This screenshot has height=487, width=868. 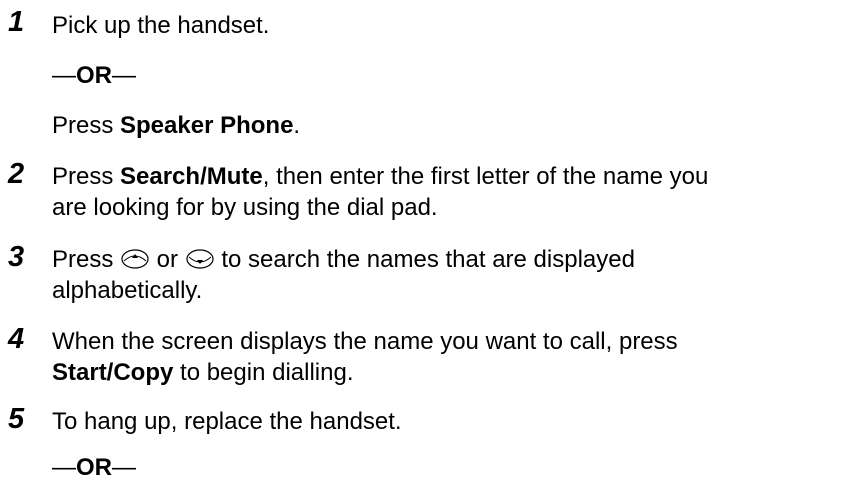 I want to click on start-copy-key-label: Start/Copy, so click(x=113, y=372).